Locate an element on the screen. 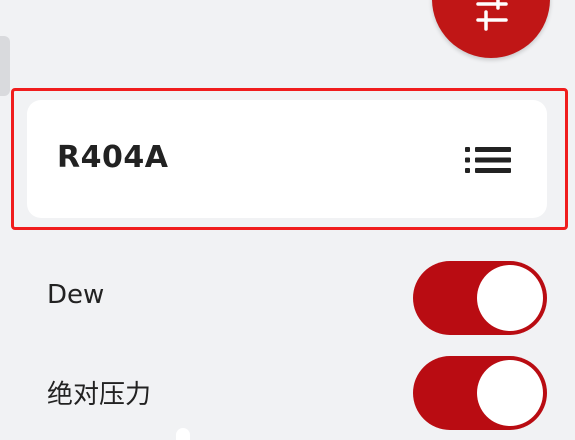  dew-toggle is located at coordinates (480, 298).